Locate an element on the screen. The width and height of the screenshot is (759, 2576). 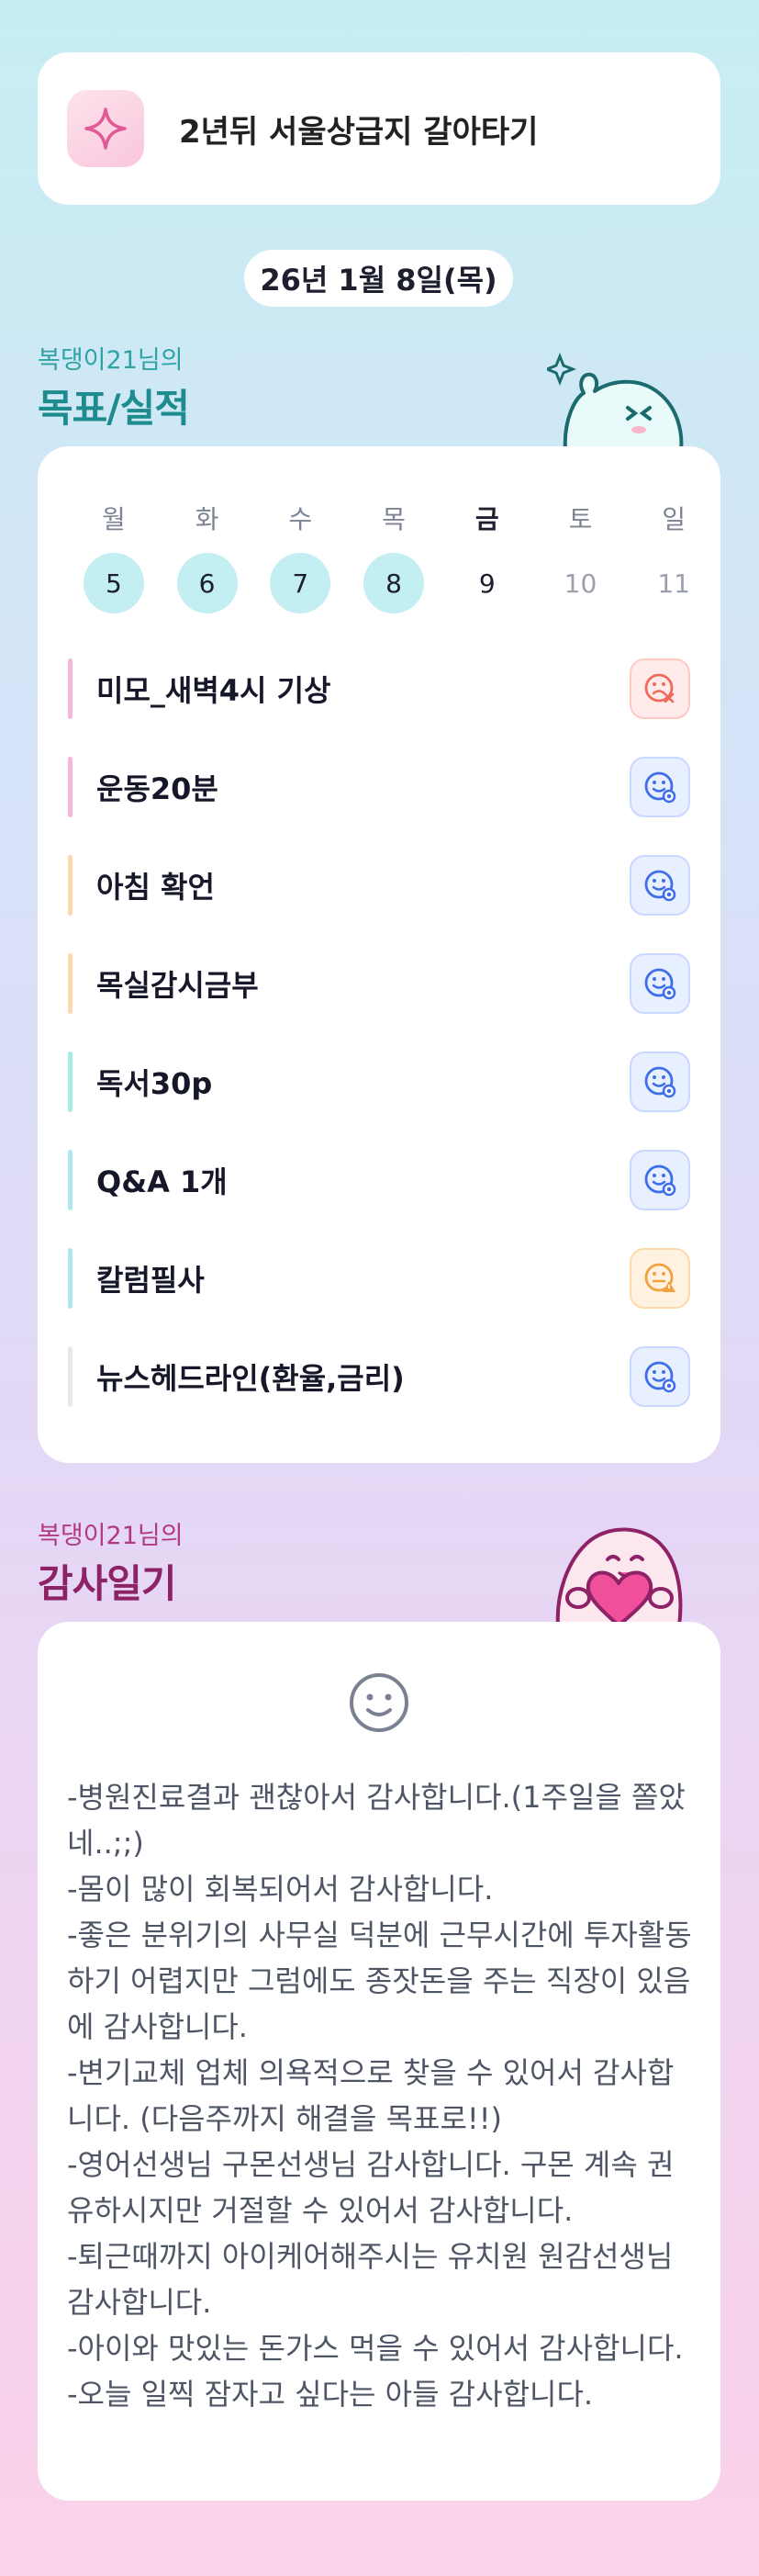
task-row: 운동20분 is located at coordinates (379, 786).